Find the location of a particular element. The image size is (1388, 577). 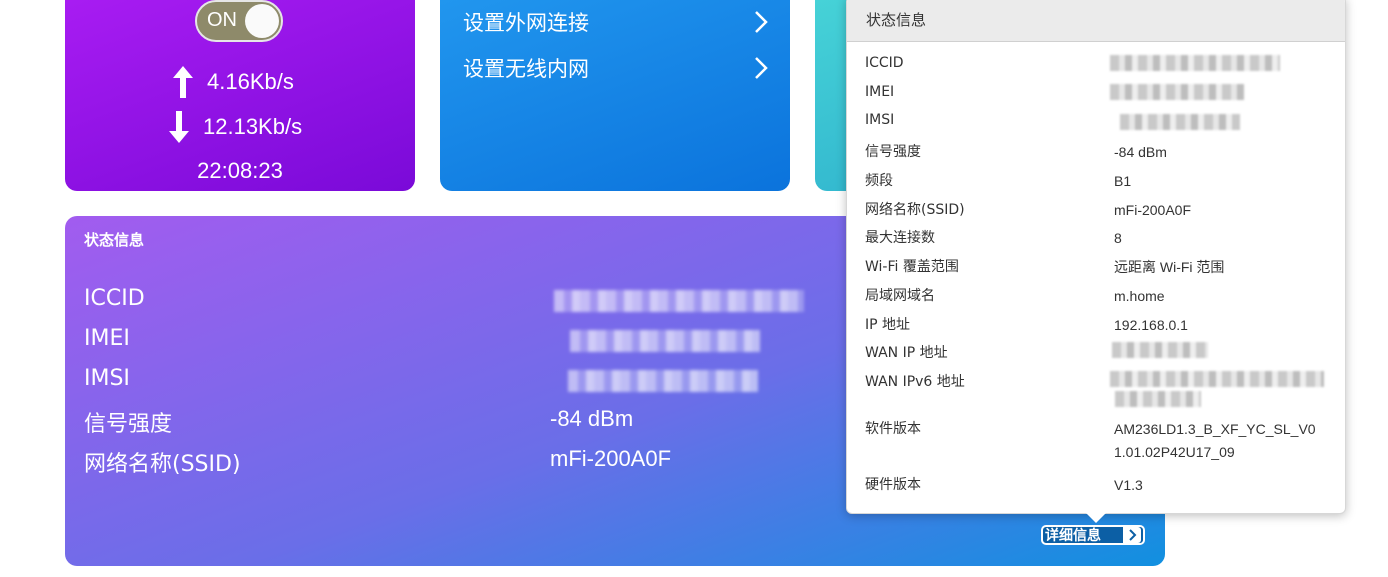

popup-key: WAN IPv6 地址 is located at coordinates (915, 382).